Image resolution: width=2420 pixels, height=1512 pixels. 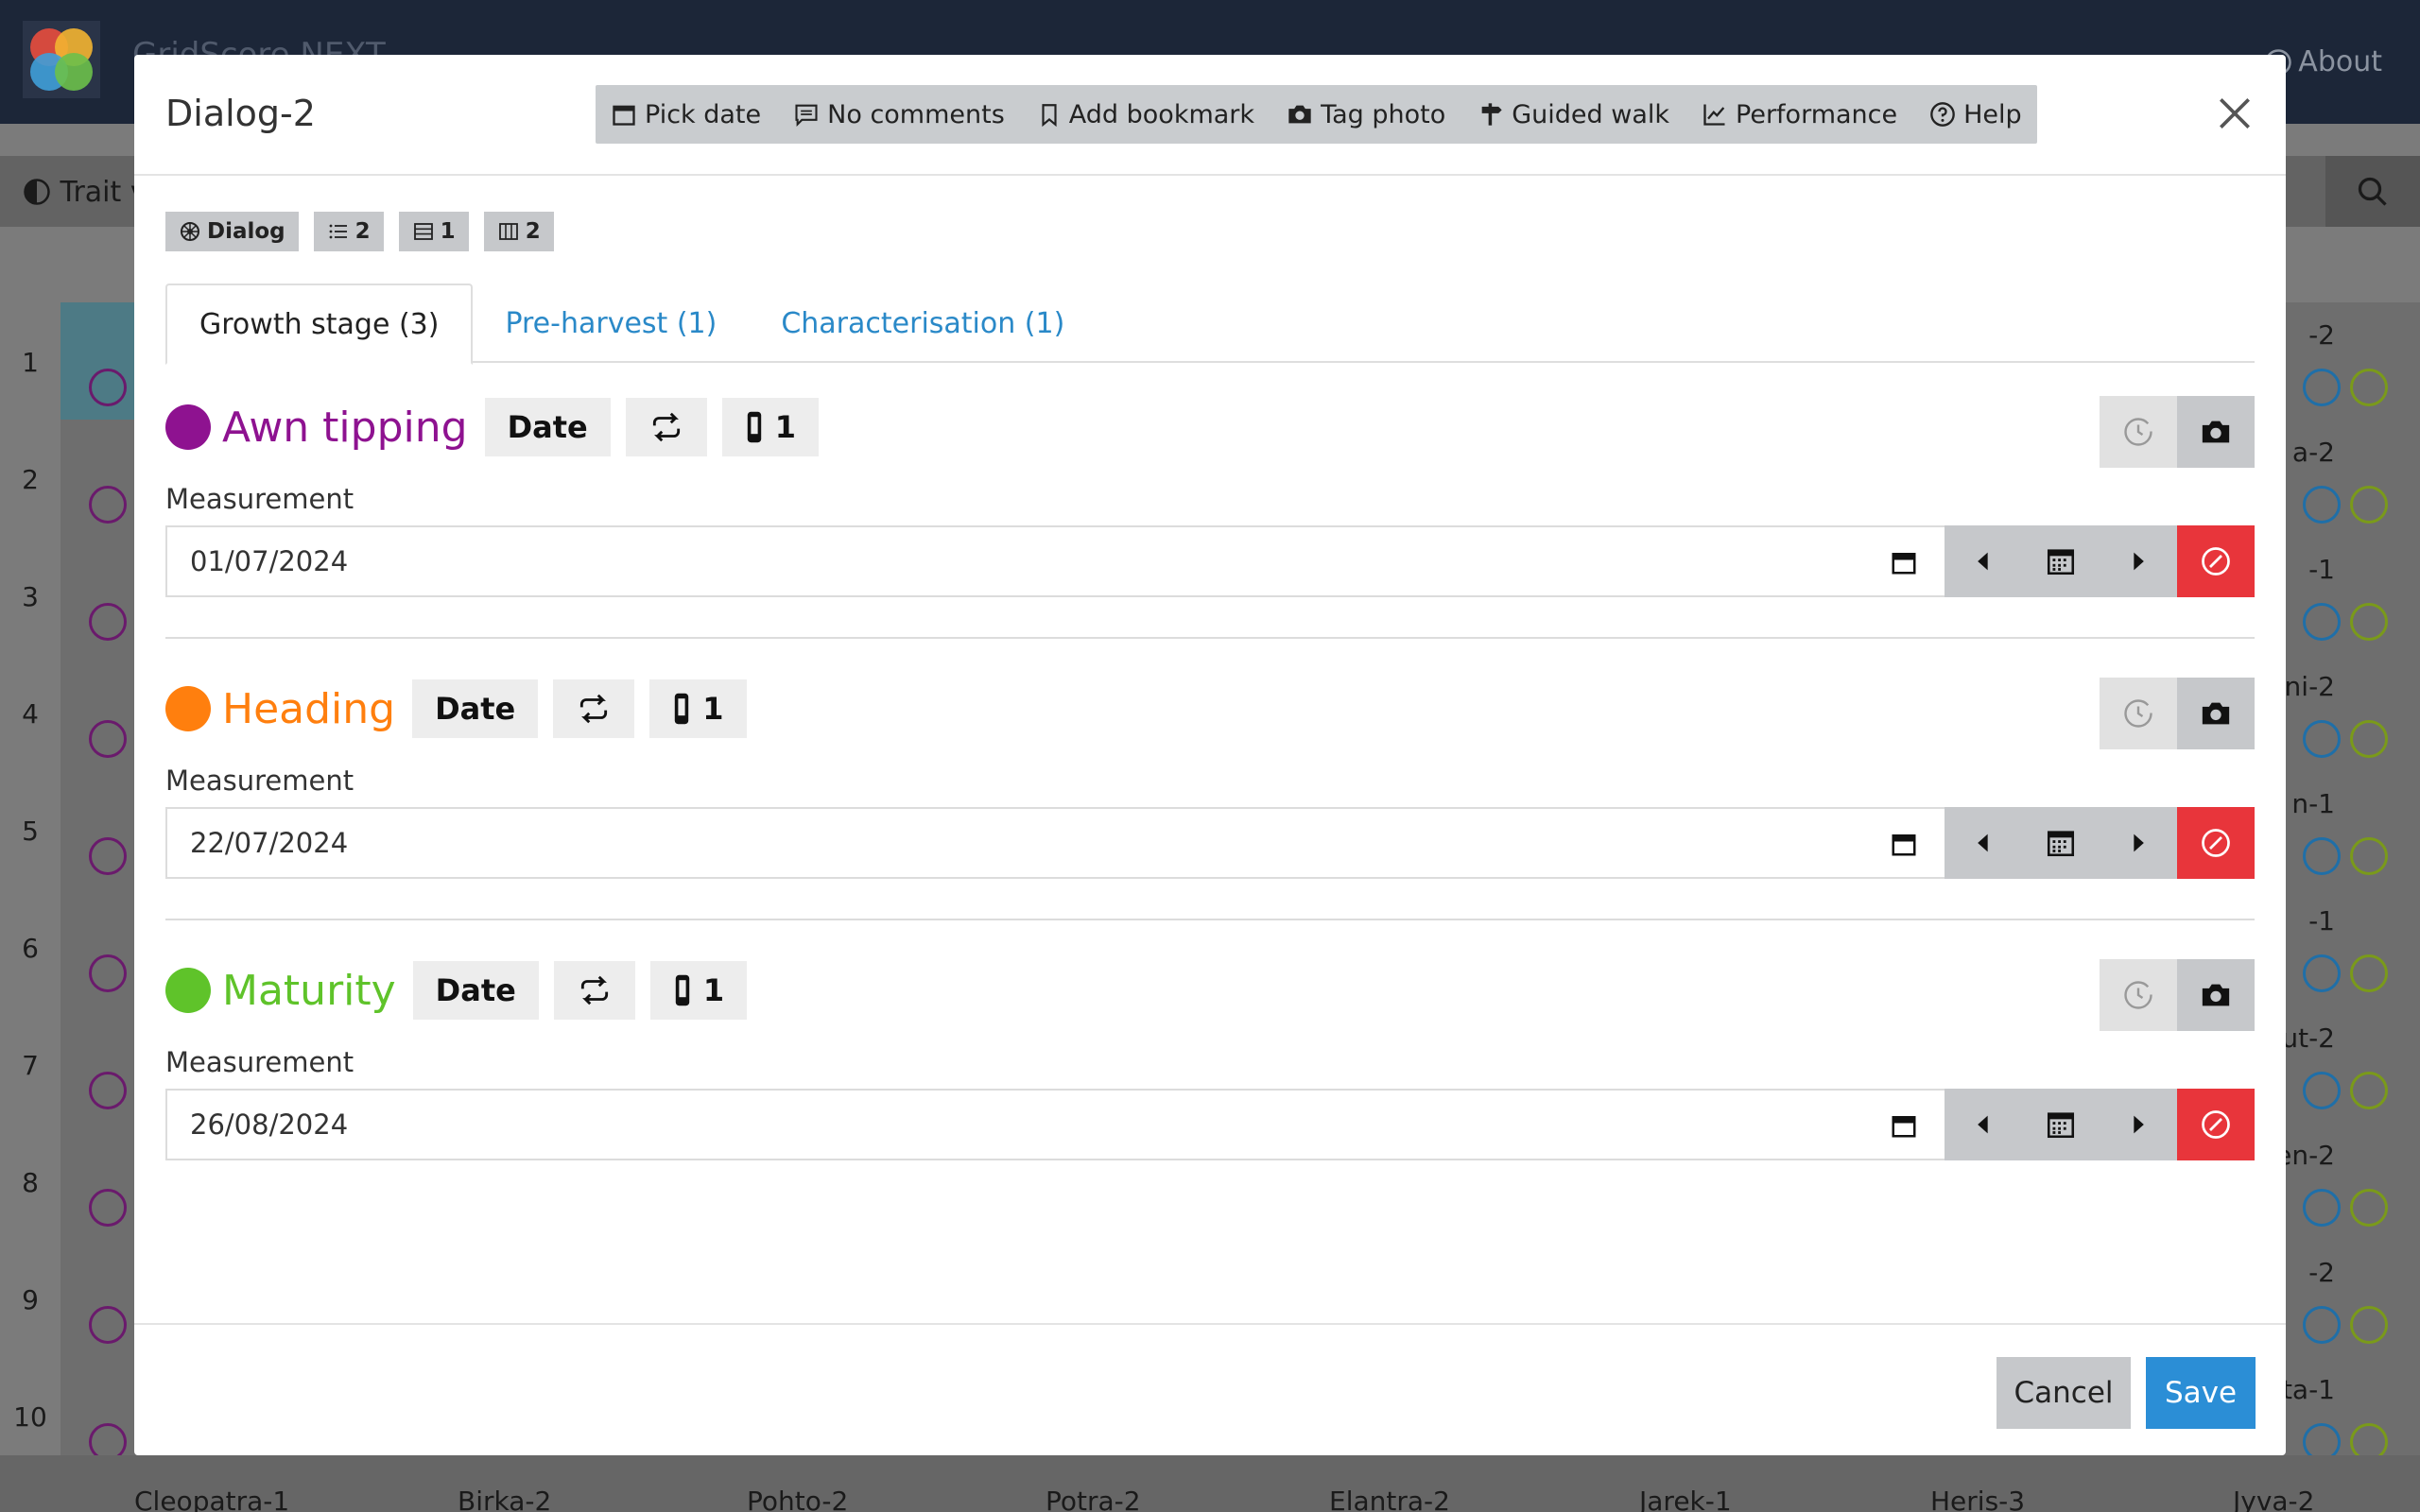 What do you see at coordinates (806, 116) in the screenshot?
I see `comment-icon` at bounding box center [806, 116].